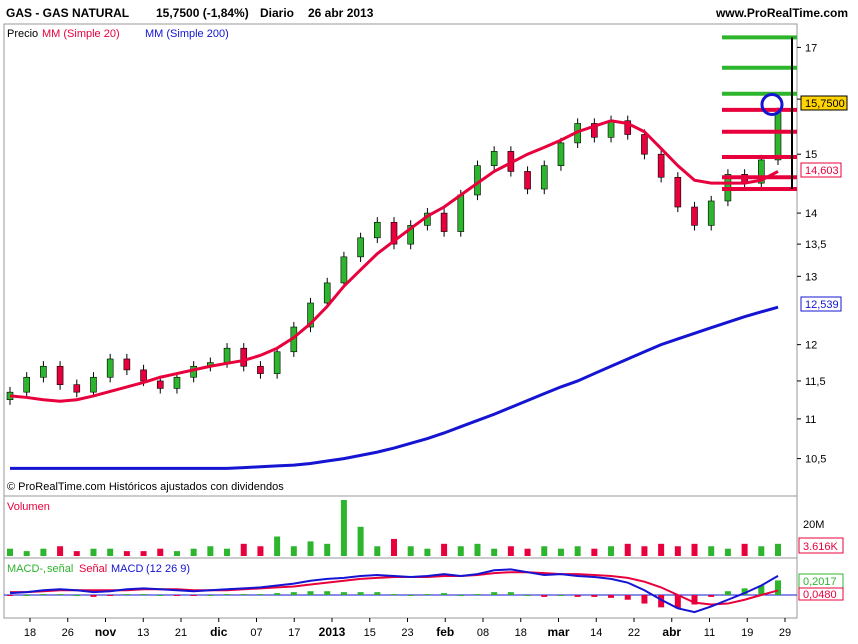  Describe the element at coordinates (81, 34) in the screenshot. I see `legend-mm20: MM (Simple 20)` at that location.